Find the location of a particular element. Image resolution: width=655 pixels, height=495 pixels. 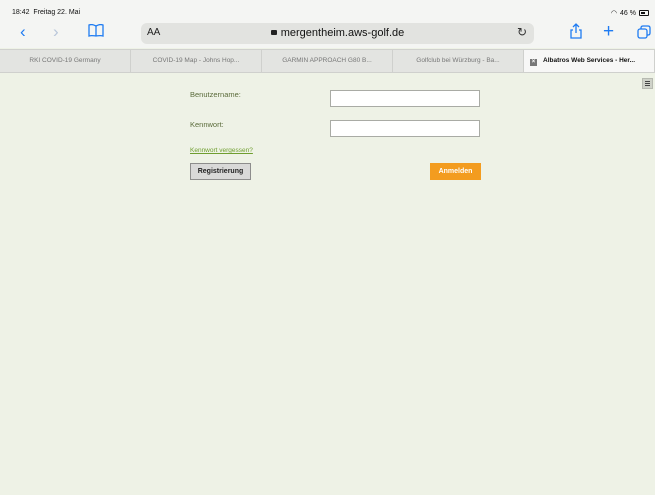

status-bar: 18:42 Freitag 22. Mai ◠ 46 % is located at coordinates (327, 10).